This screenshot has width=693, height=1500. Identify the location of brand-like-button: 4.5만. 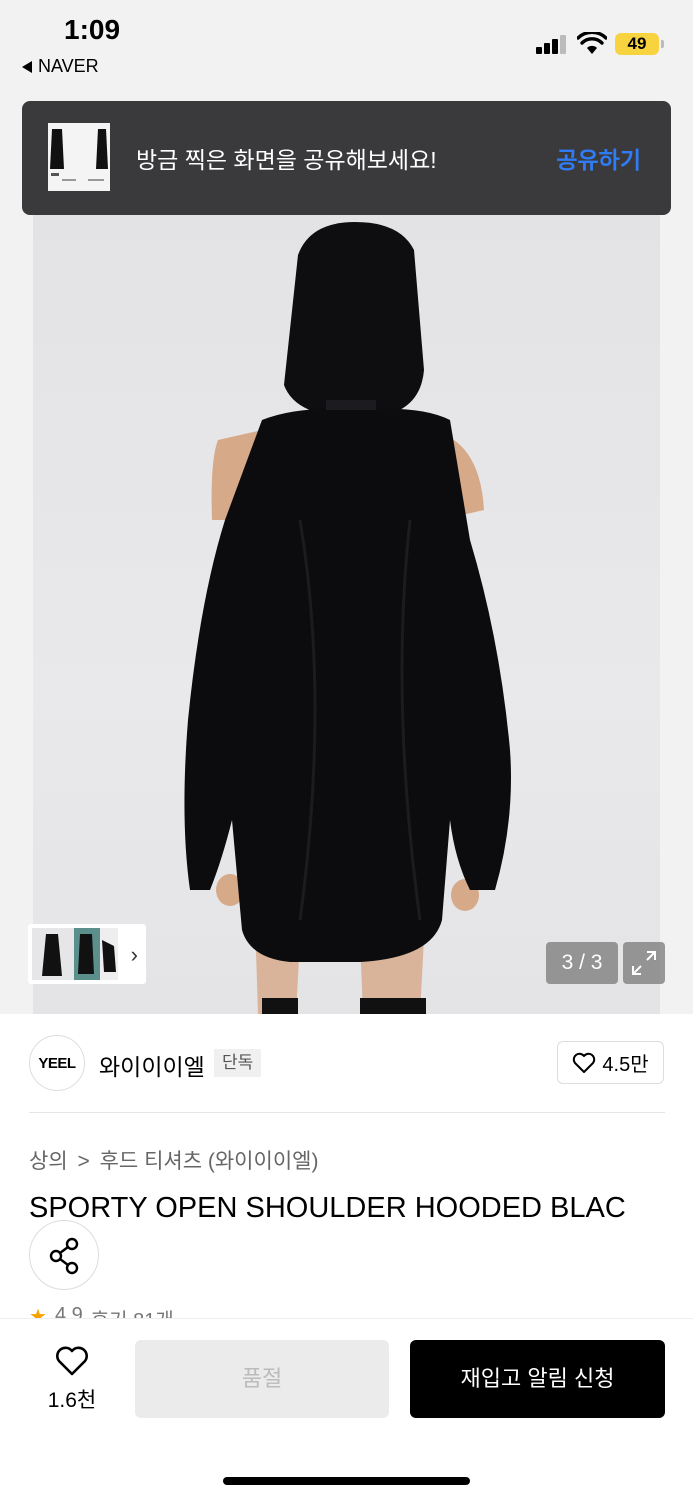
(610, 1062).